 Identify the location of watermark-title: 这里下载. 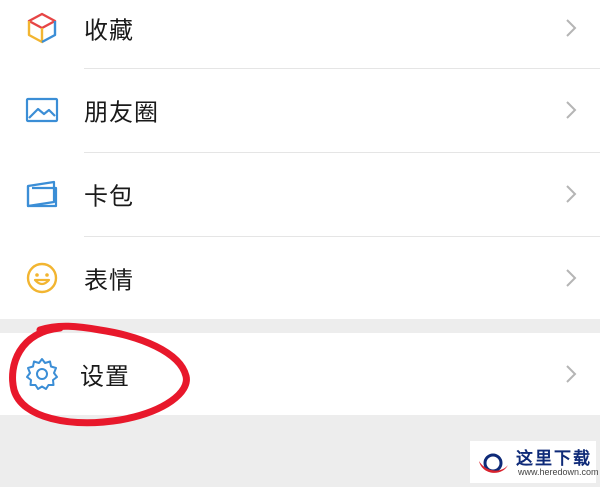
(554, 459).